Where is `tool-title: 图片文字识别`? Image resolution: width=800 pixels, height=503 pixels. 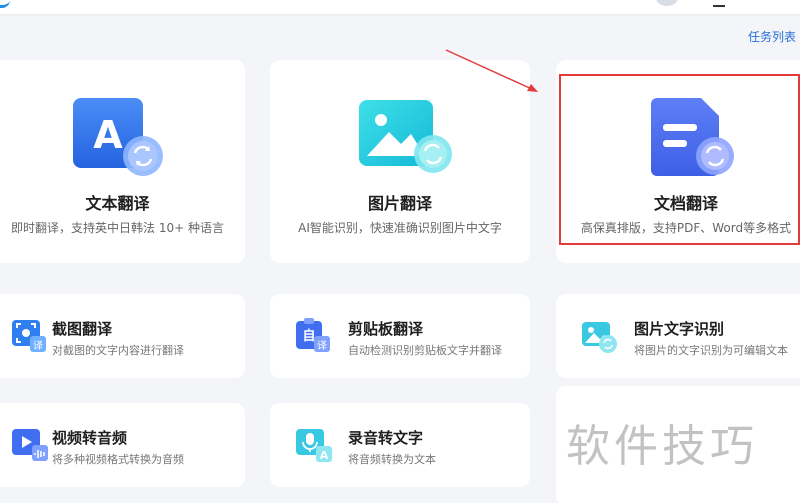
tool-title: 图片文字识别 is located at coordinates (679, 329).